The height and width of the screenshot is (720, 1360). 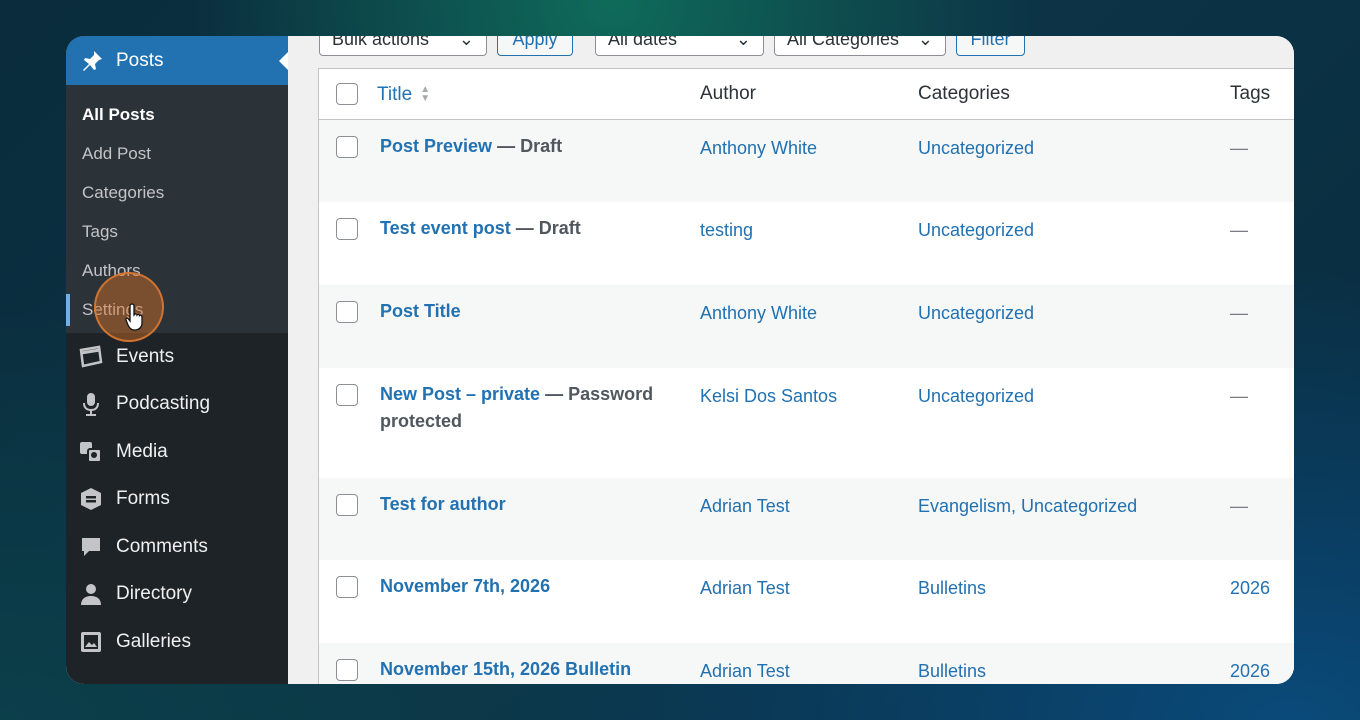 I want to click on post-author-link: testing, so click(x=809, y=222).